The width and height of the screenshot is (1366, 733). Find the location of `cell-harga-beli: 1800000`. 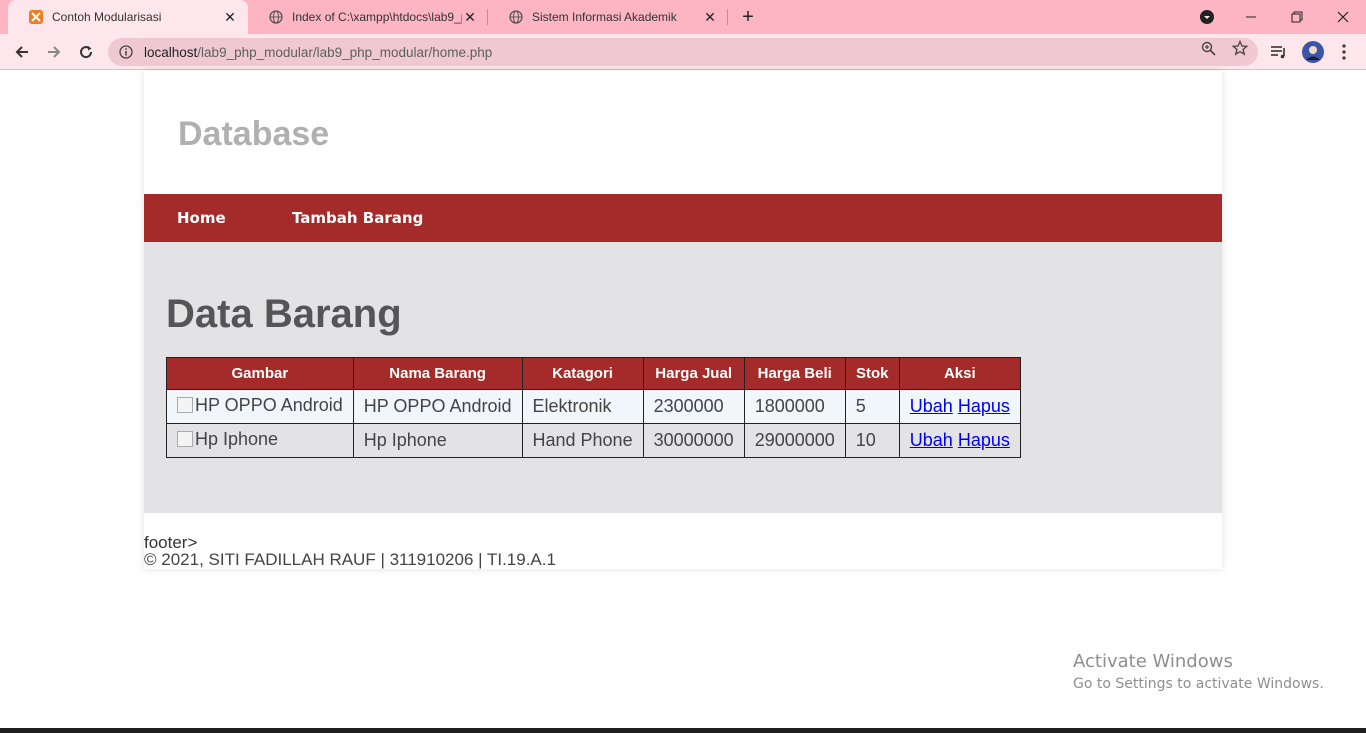

cell-harga-beli: 1800000 is located at coordinates (794, 406).